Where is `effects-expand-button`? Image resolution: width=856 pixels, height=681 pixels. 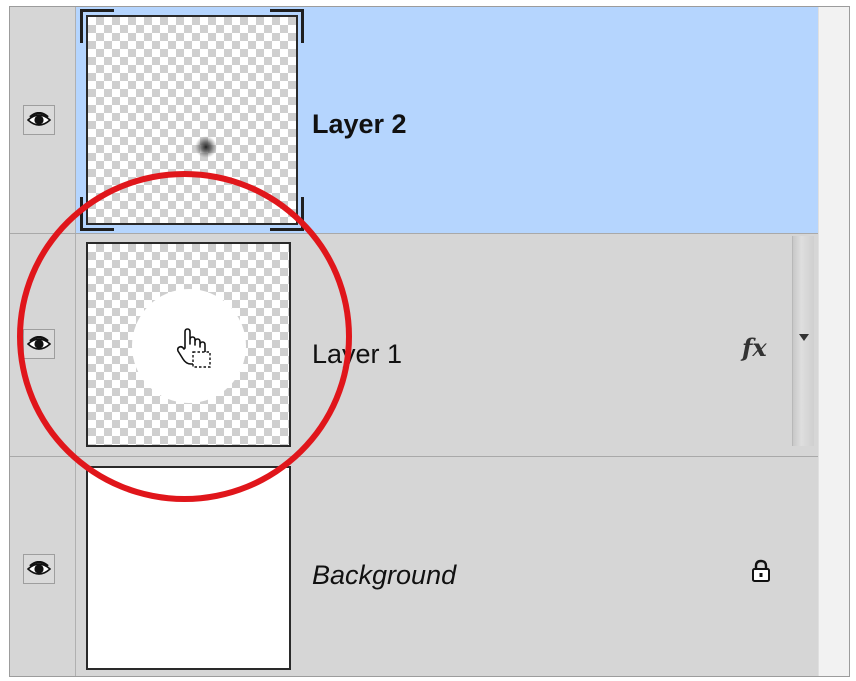 effects-expand-button is located at coordinates (803, 341).